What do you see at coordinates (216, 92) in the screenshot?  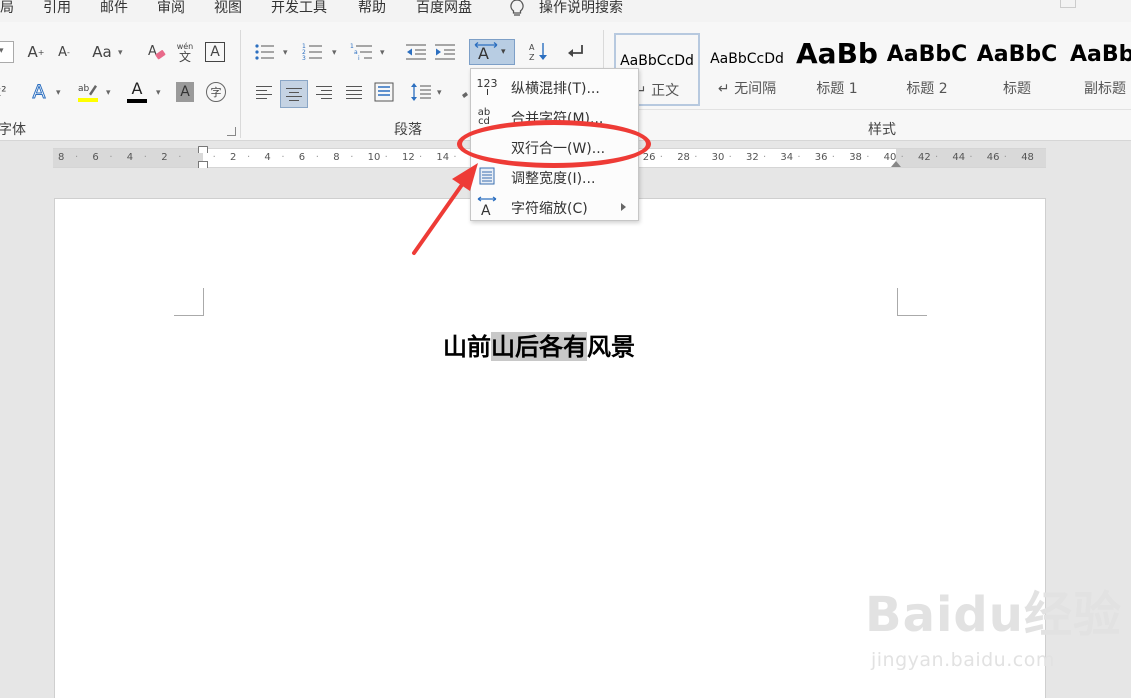 I see `enclose-characters-button: 字` at bounding box center [216, 92].